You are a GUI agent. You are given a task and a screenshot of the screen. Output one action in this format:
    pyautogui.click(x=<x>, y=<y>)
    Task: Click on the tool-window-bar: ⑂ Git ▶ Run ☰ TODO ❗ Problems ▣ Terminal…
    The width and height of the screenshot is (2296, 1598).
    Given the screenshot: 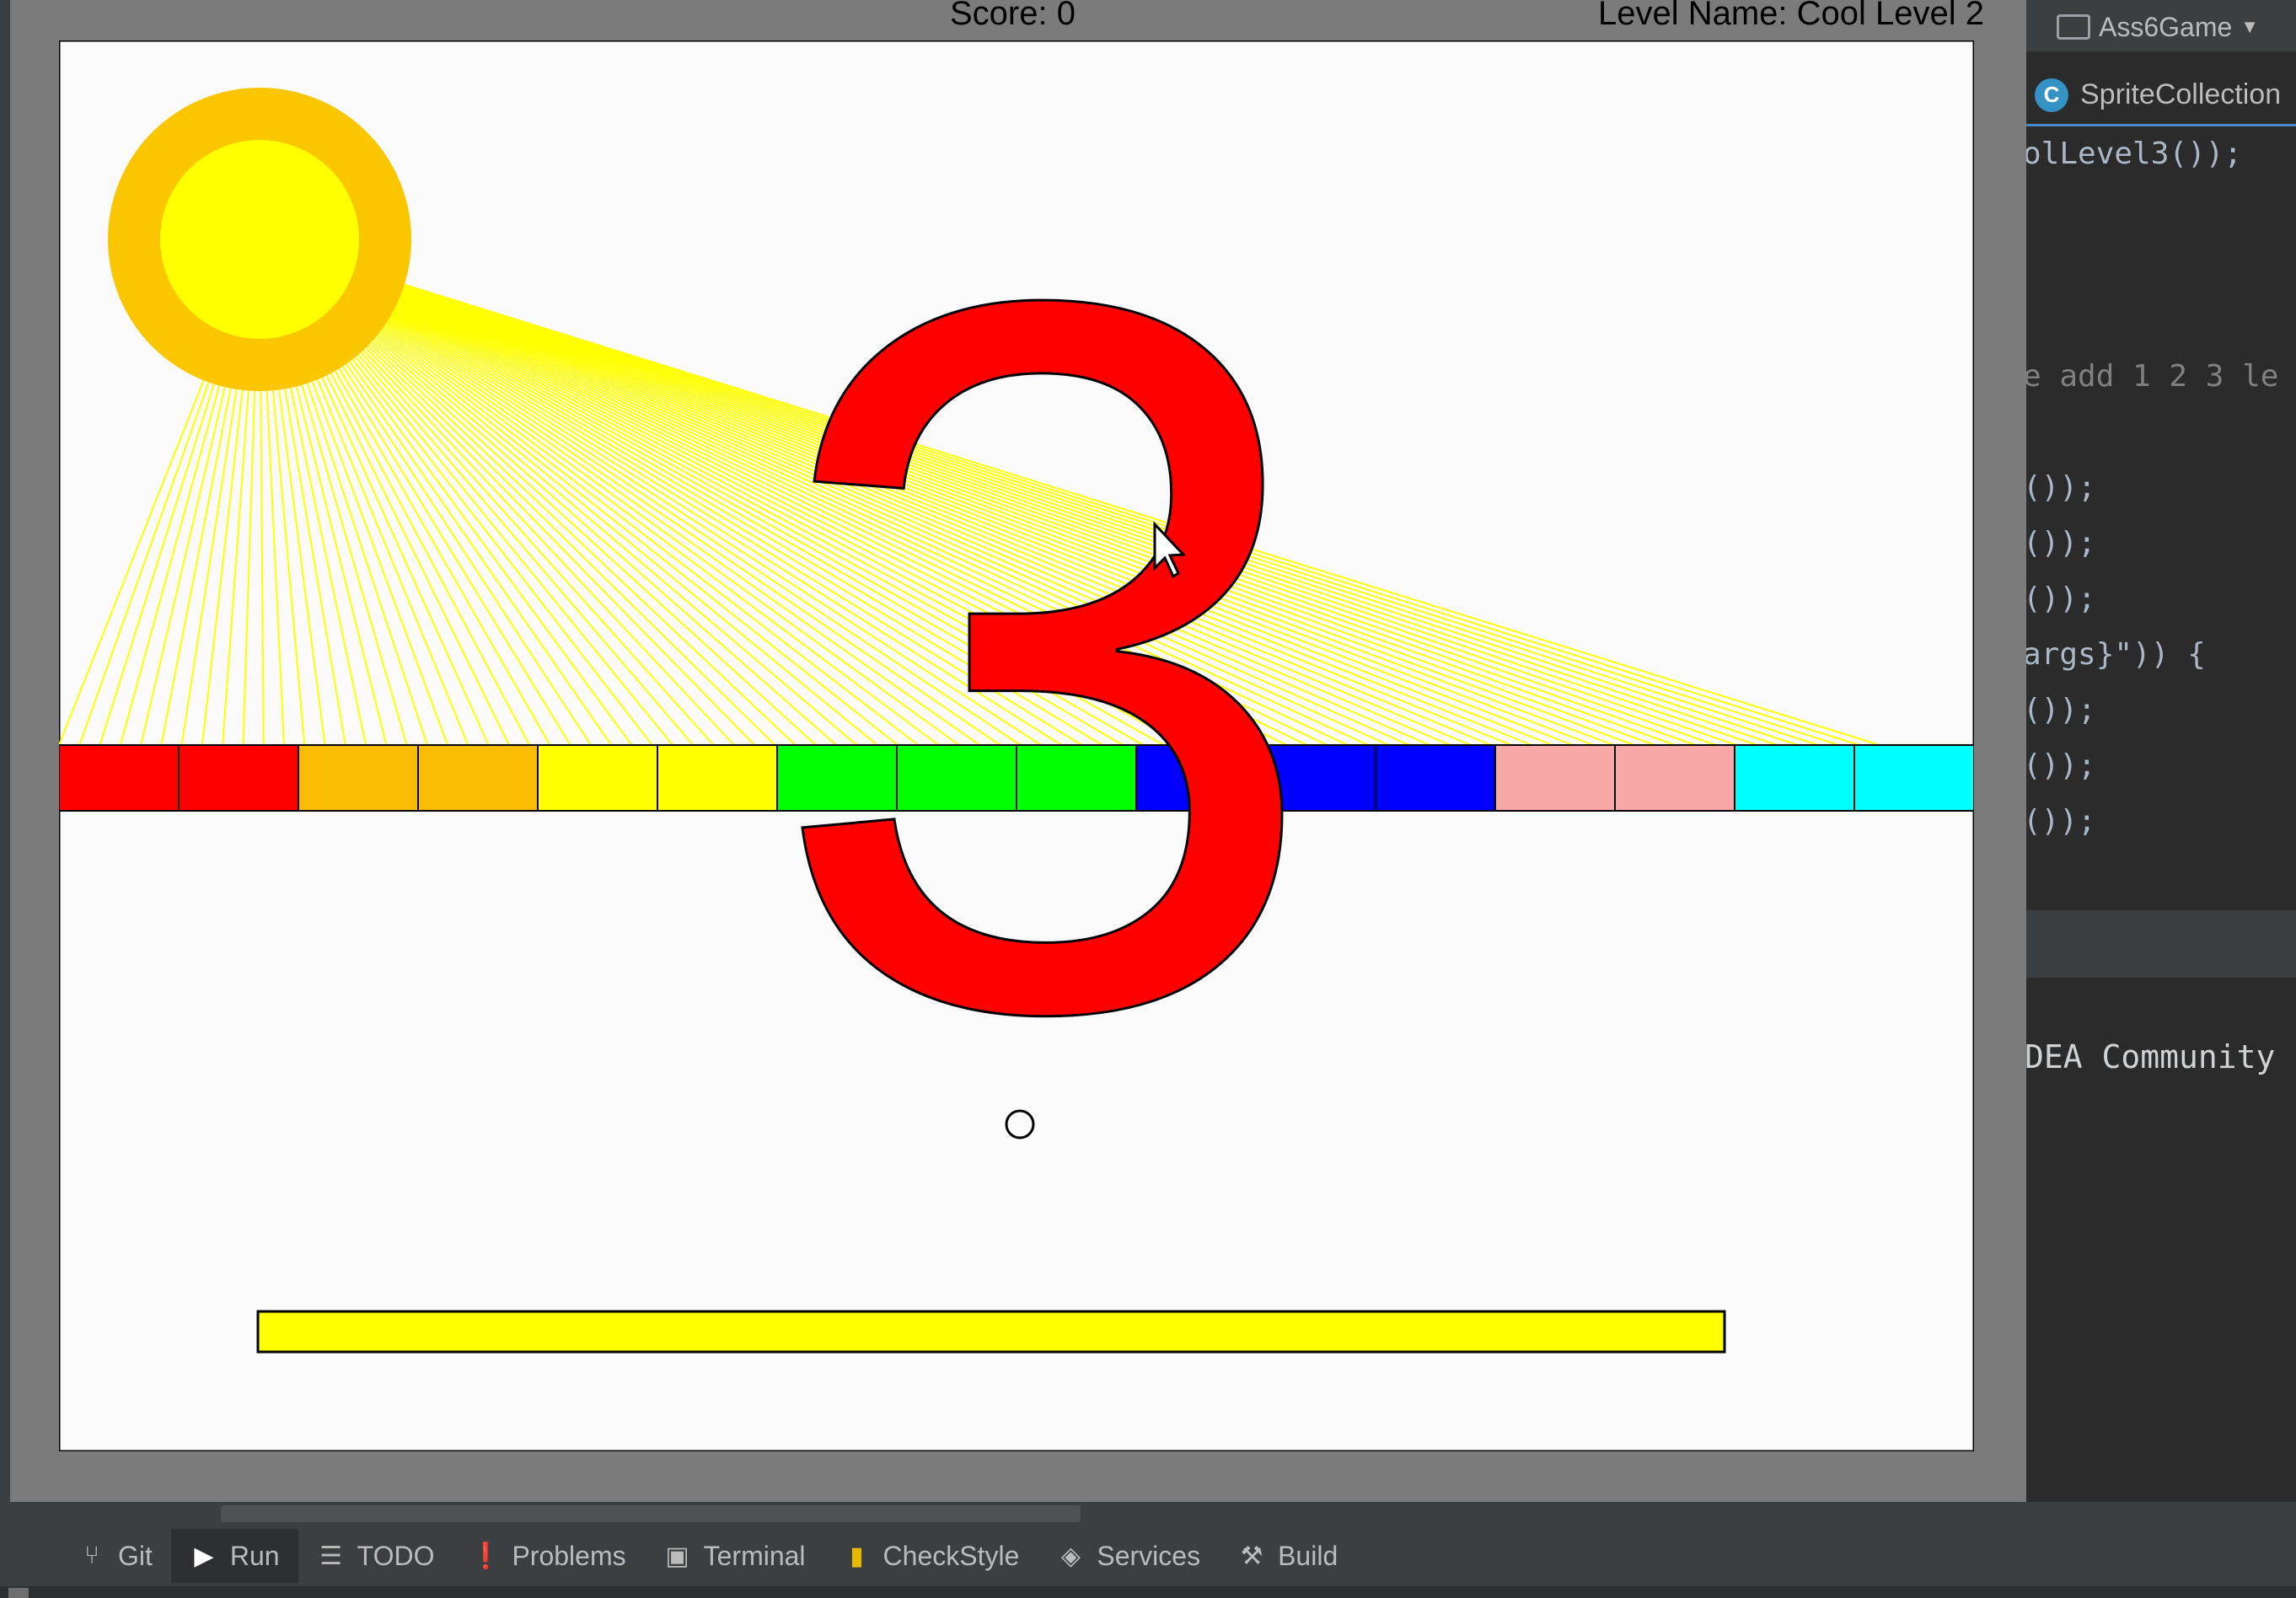 What is the action you would take?
    pyautogui.click(x=1148, y=1556)
    